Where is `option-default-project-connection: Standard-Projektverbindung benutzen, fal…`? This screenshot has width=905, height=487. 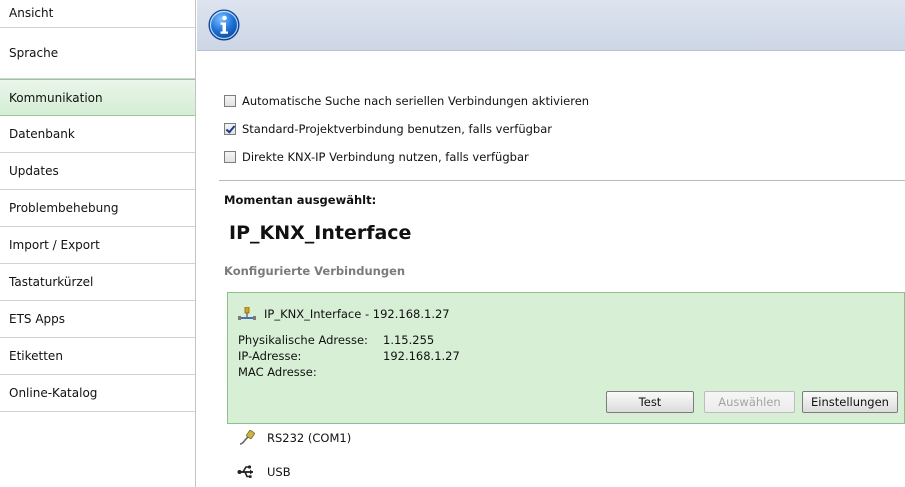 option-default-project-connection: Standard-Projektverbindung benutzen, fal… is located at coordinates (388, 129).